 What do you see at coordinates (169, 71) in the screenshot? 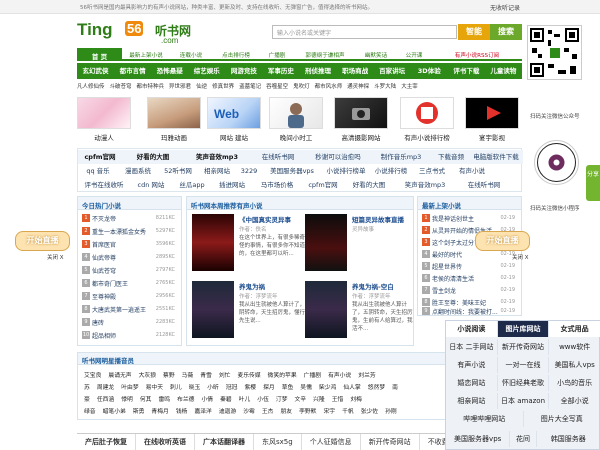
I see `category-link: 恐怖悬疑` at bounding box center [169, 71].